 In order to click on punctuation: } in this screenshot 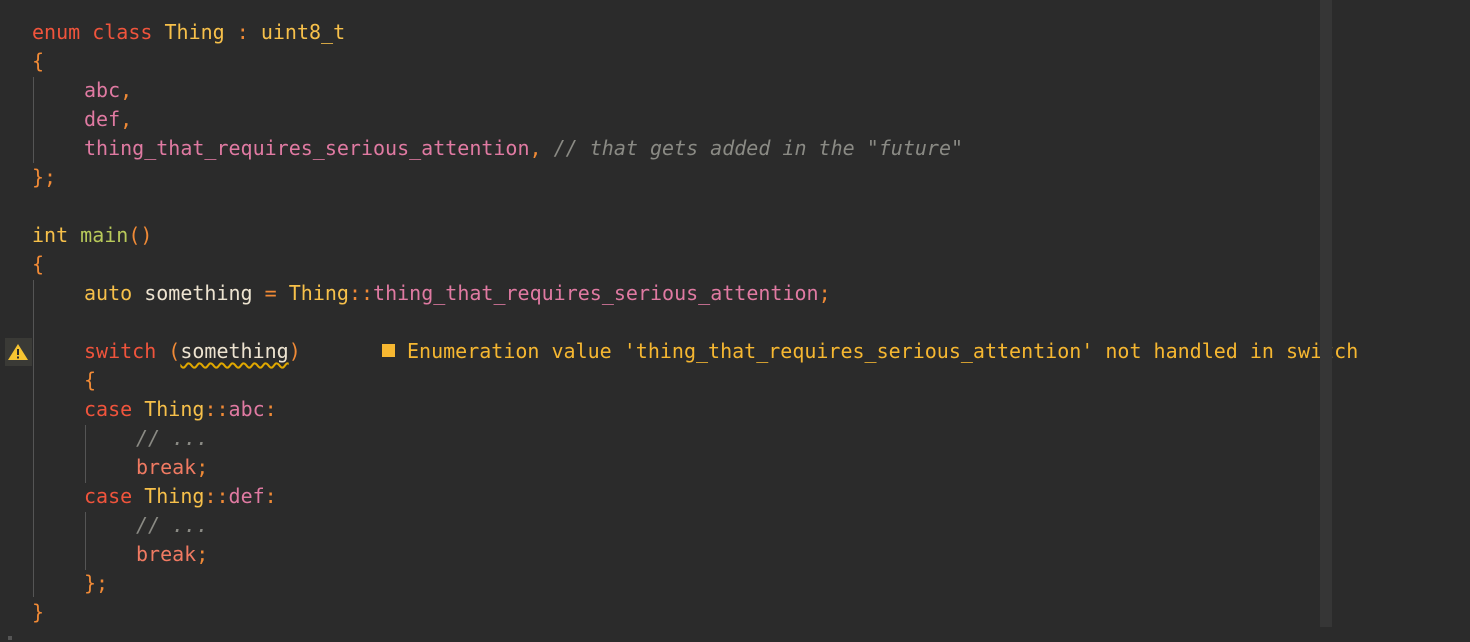, I will do `click(38, 612)`.